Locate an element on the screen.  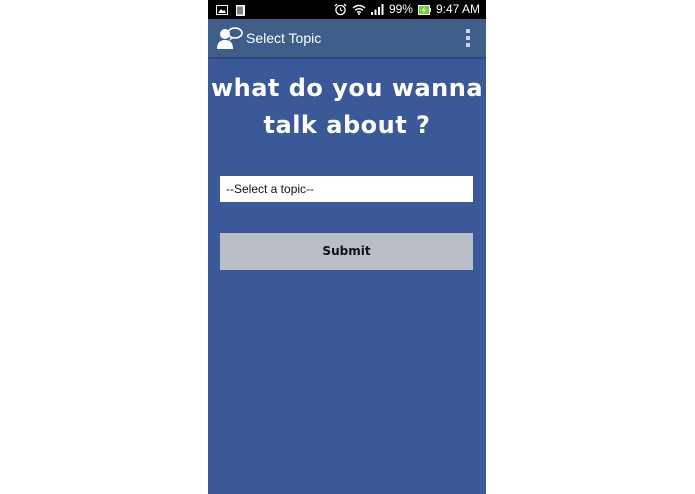
status-bar-right: 99% 9:47 AM is located at coordinates (407, 9).